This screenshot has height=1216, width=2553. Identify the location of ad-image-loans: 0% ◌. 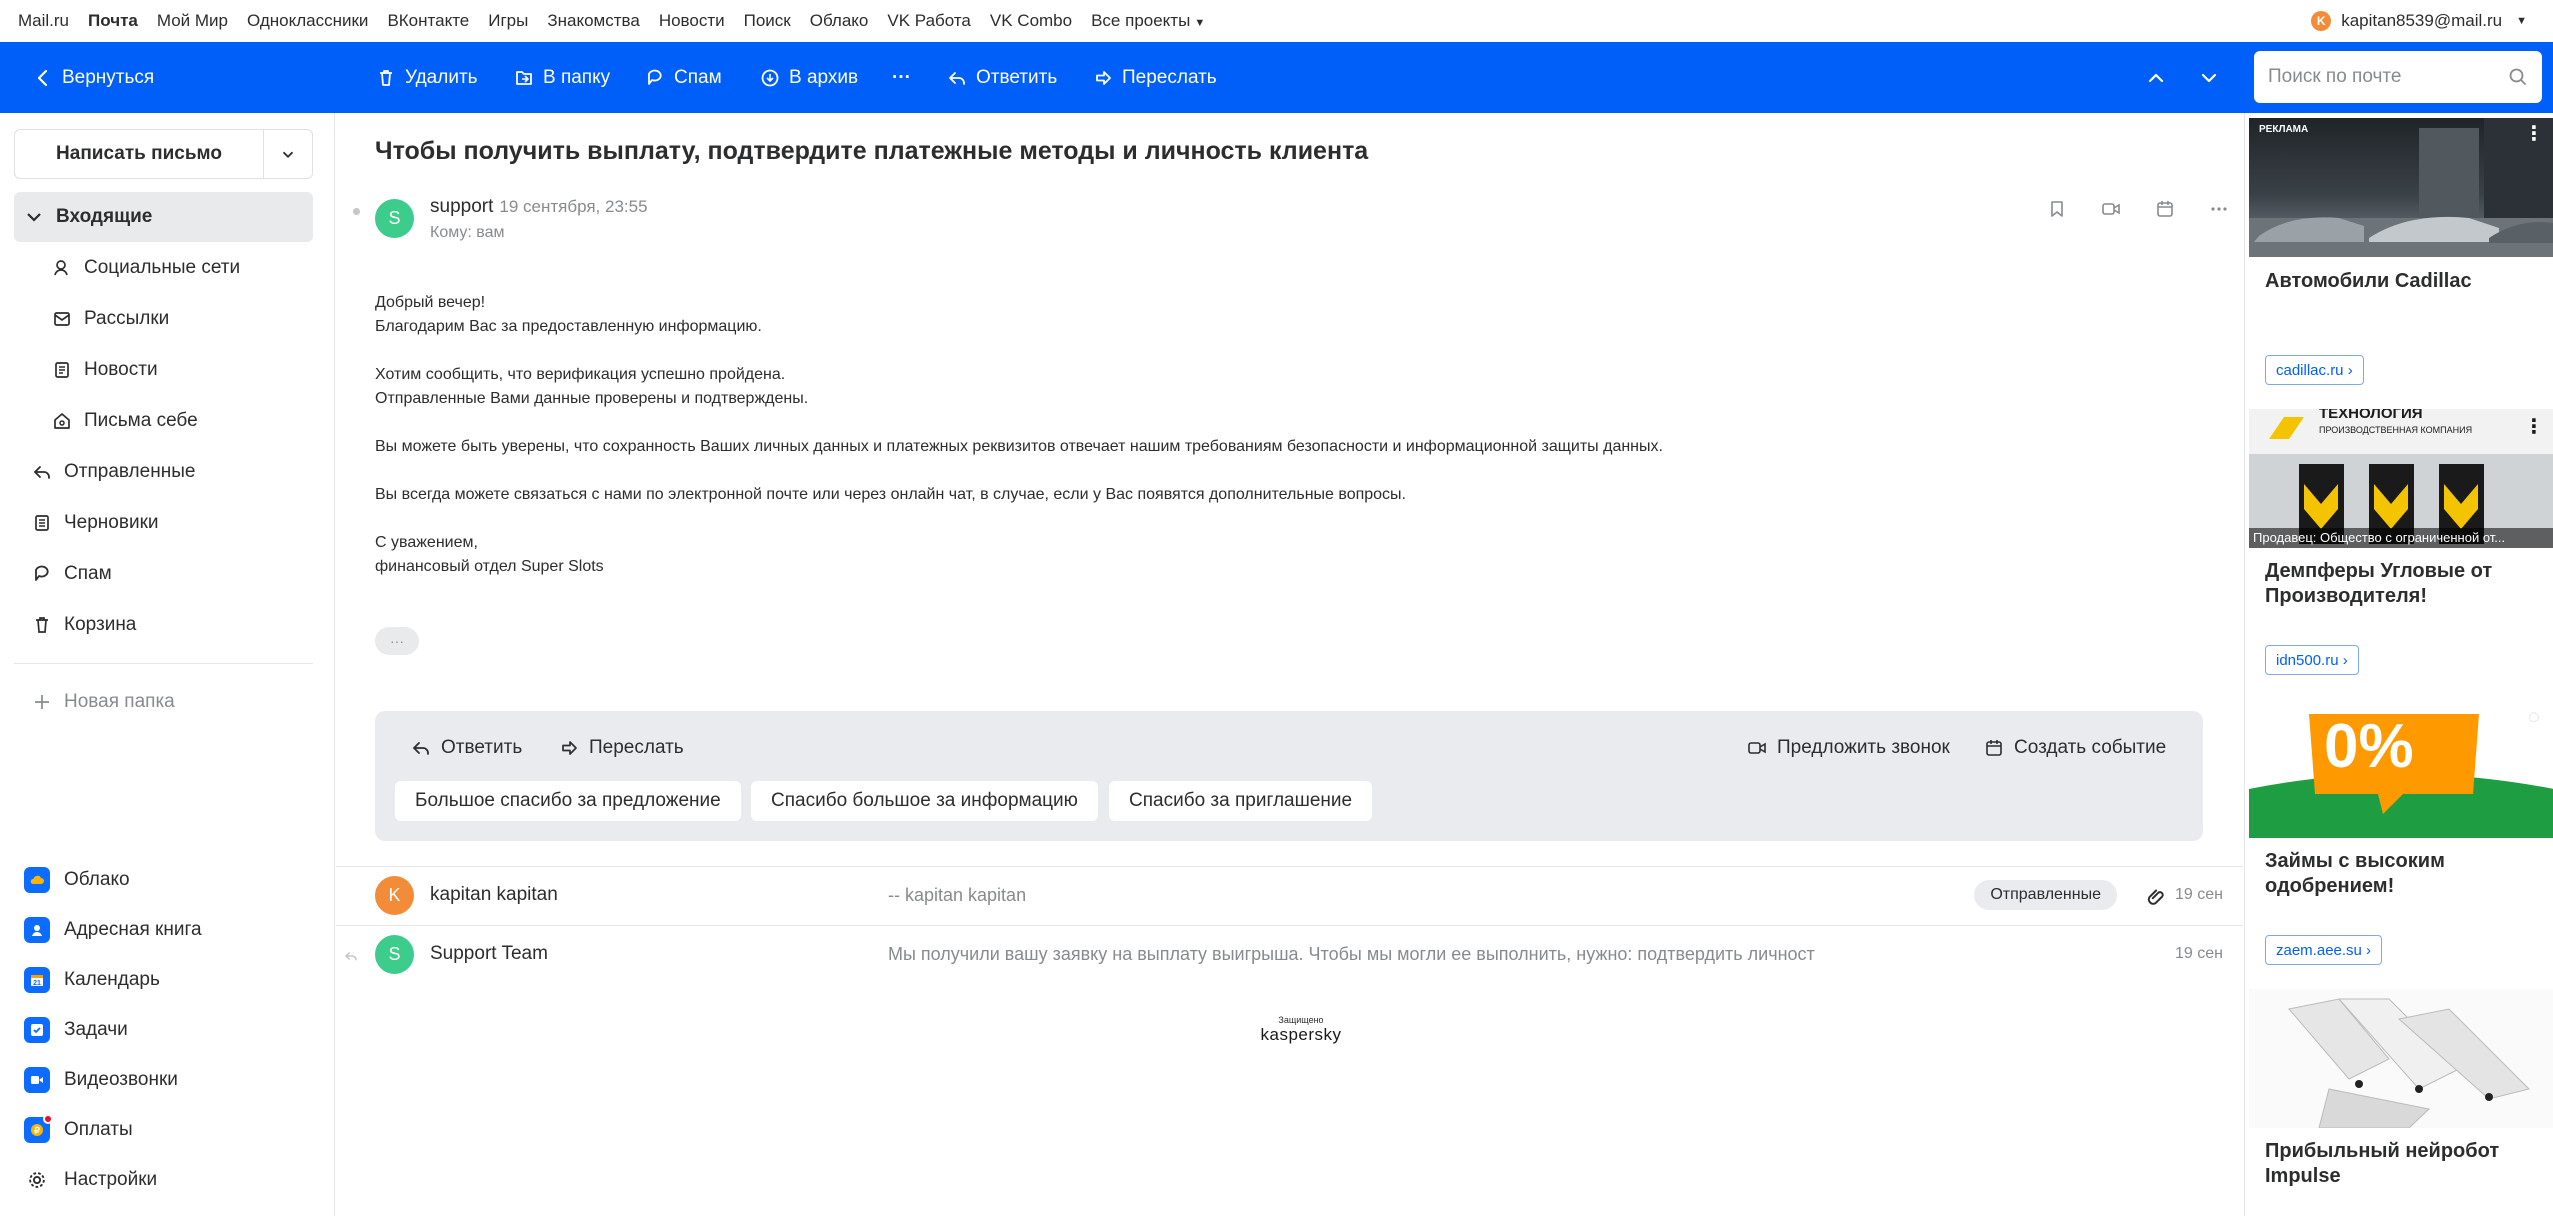
(2401, 768).